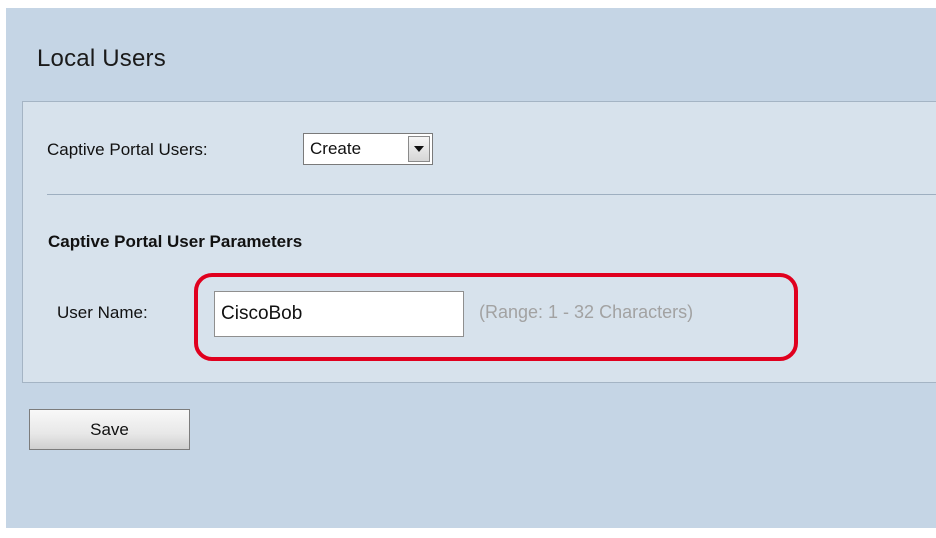 This screenshot has width=936, height=538. Describe the element at coordinates (102, 312) in the screenshot. I see `user-name-label: User Name:` at that location.